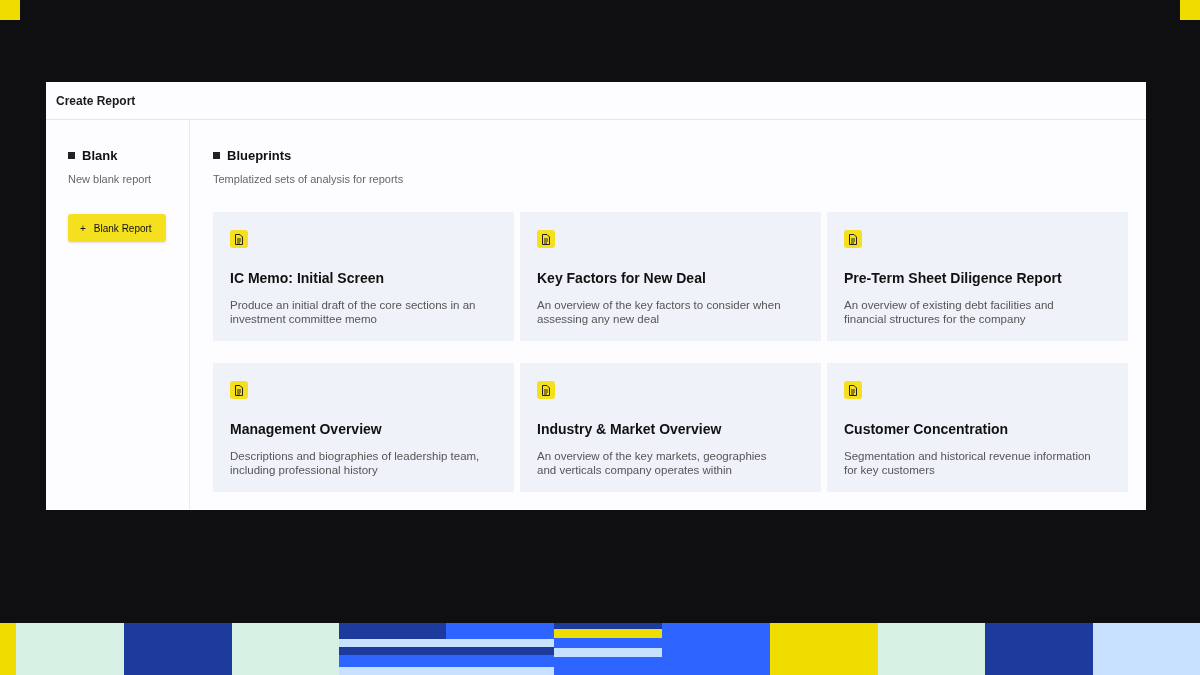 The width and height of the screenshot is (1200, 675). I want to click on blueprint-card: Industry & Market Overview An overview of the key markets, geographies and verticals company operates within, so click(670, 427).